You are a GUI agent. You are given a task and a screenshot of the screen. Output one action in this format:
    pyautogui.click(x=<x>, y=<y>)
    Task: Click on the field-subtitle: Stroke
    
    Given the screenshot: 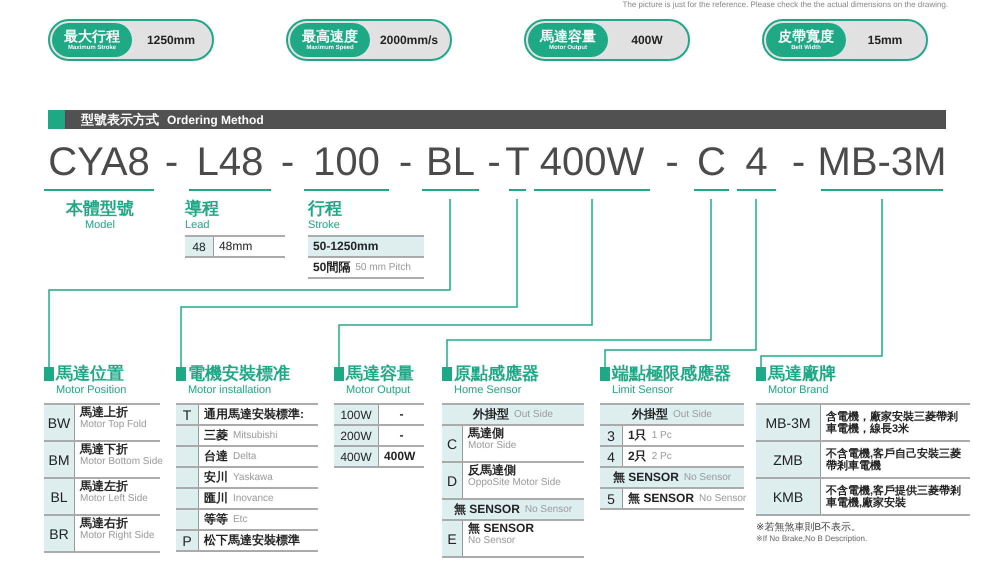 What is the action you would take?
    pyautogui.click(x=324, y=225)
    